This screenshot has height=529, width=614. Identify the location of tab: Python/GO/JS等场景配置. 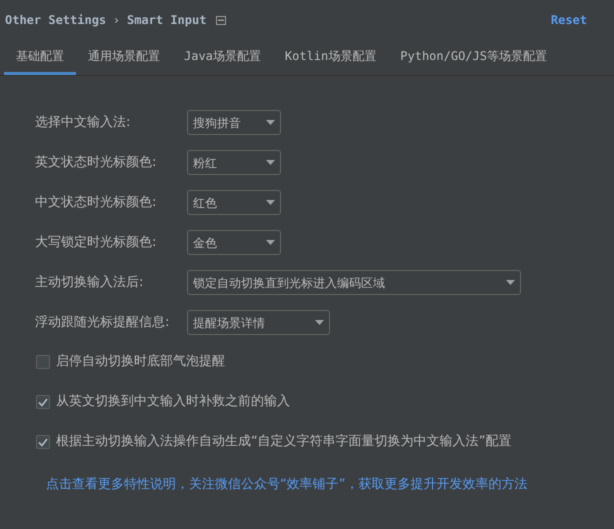
(473, 57).